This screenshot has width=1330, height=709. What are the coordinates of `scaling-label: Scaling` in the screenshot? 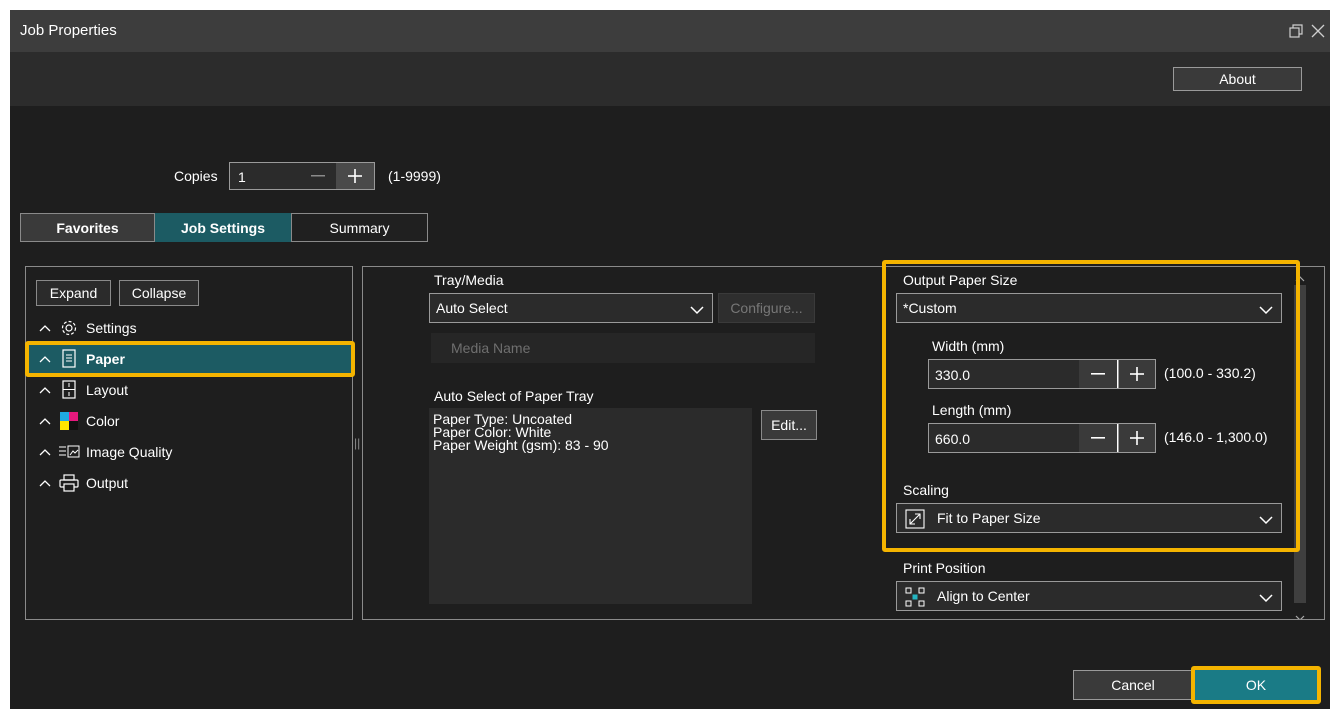 It's located at (926, 490).